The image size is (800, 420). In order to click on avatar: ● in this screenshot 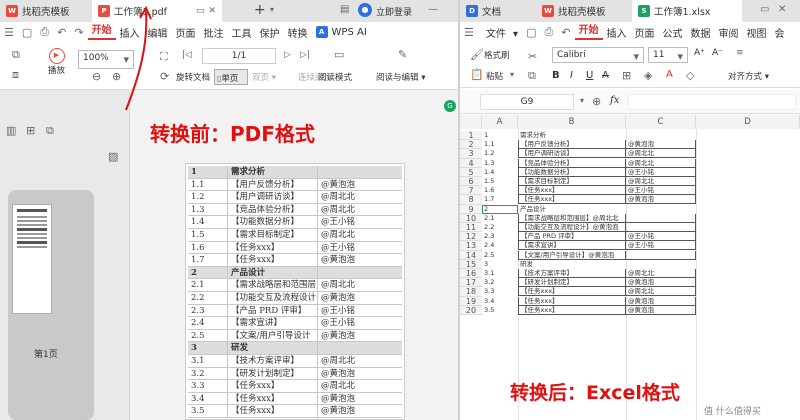, I will do `click(365, 10)`.